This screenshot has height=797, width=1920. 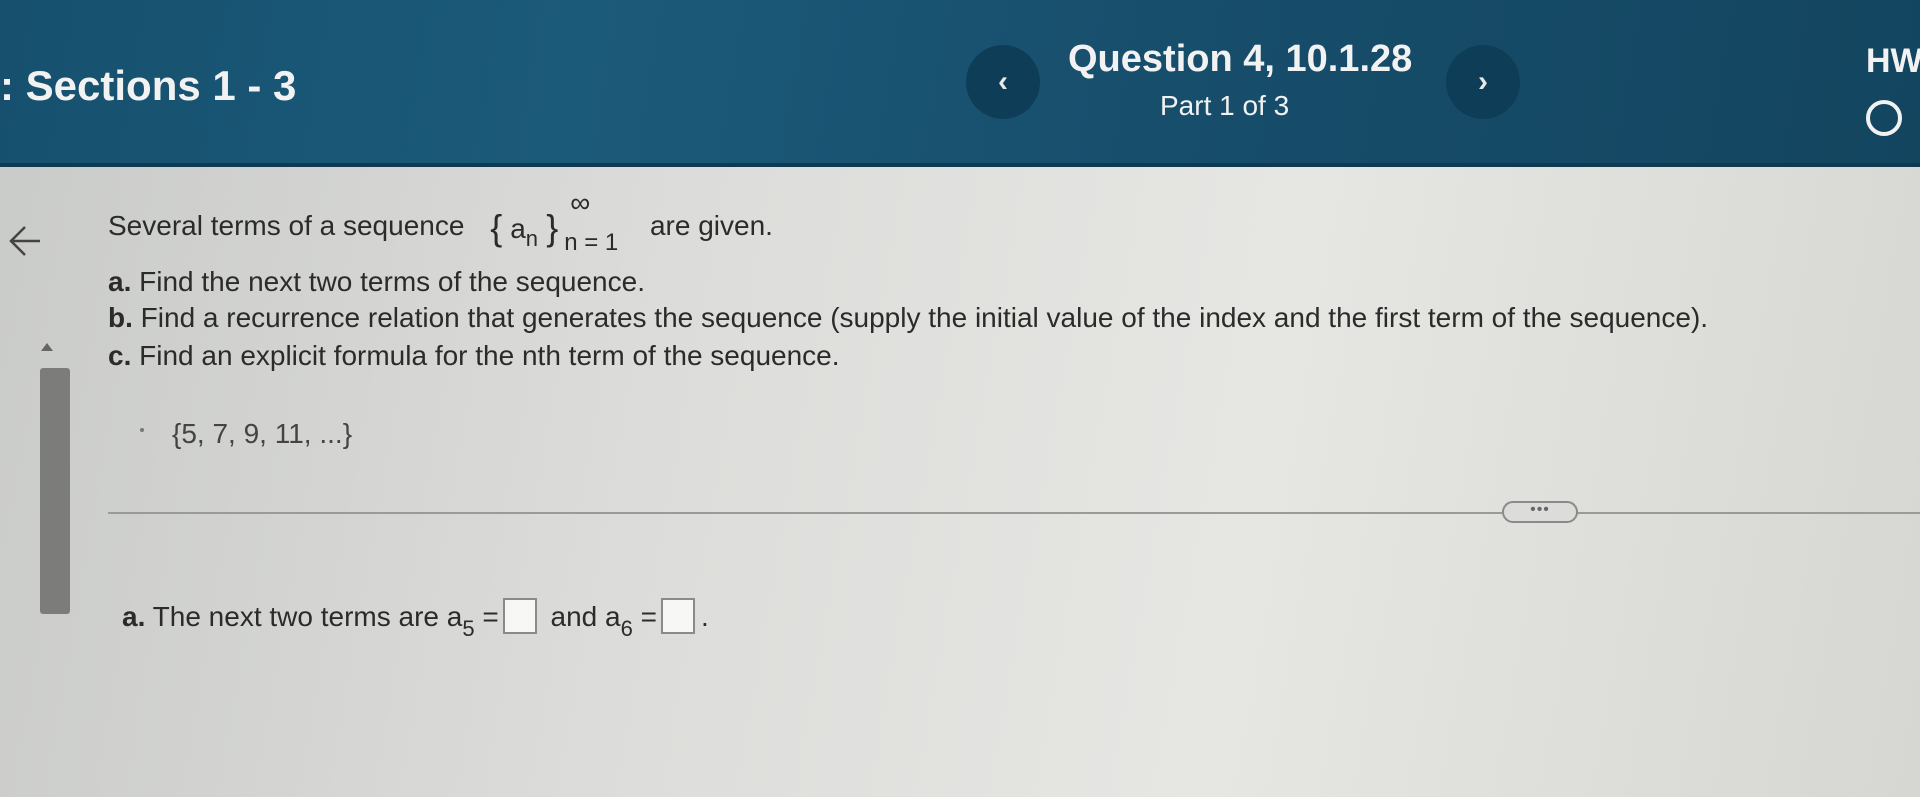 What do you see at coordinates (1893, 61) in the screenshot?
I see `hw-score-label: HW` at bounding box center [1893, 61].